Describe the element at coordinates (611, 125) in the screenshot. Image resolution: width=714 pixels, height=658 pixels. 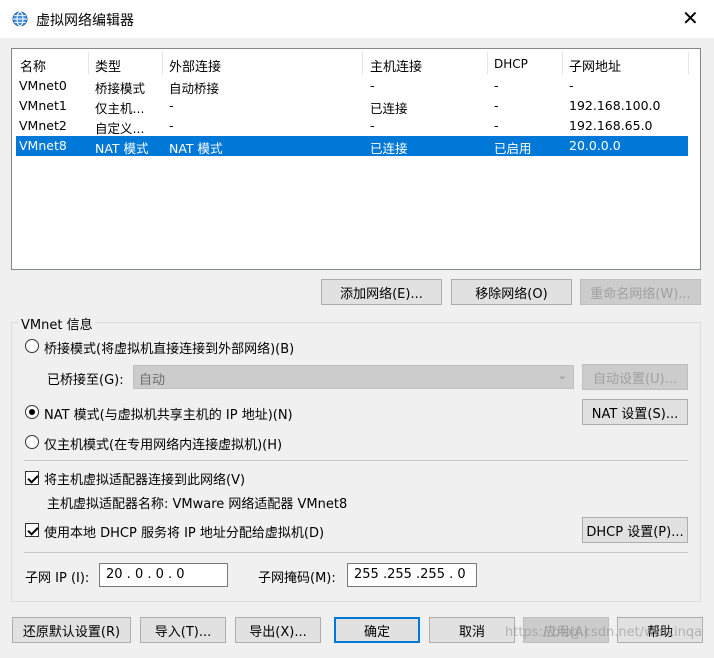
I see `cell-subnet: 192.168.65.0` at that location.